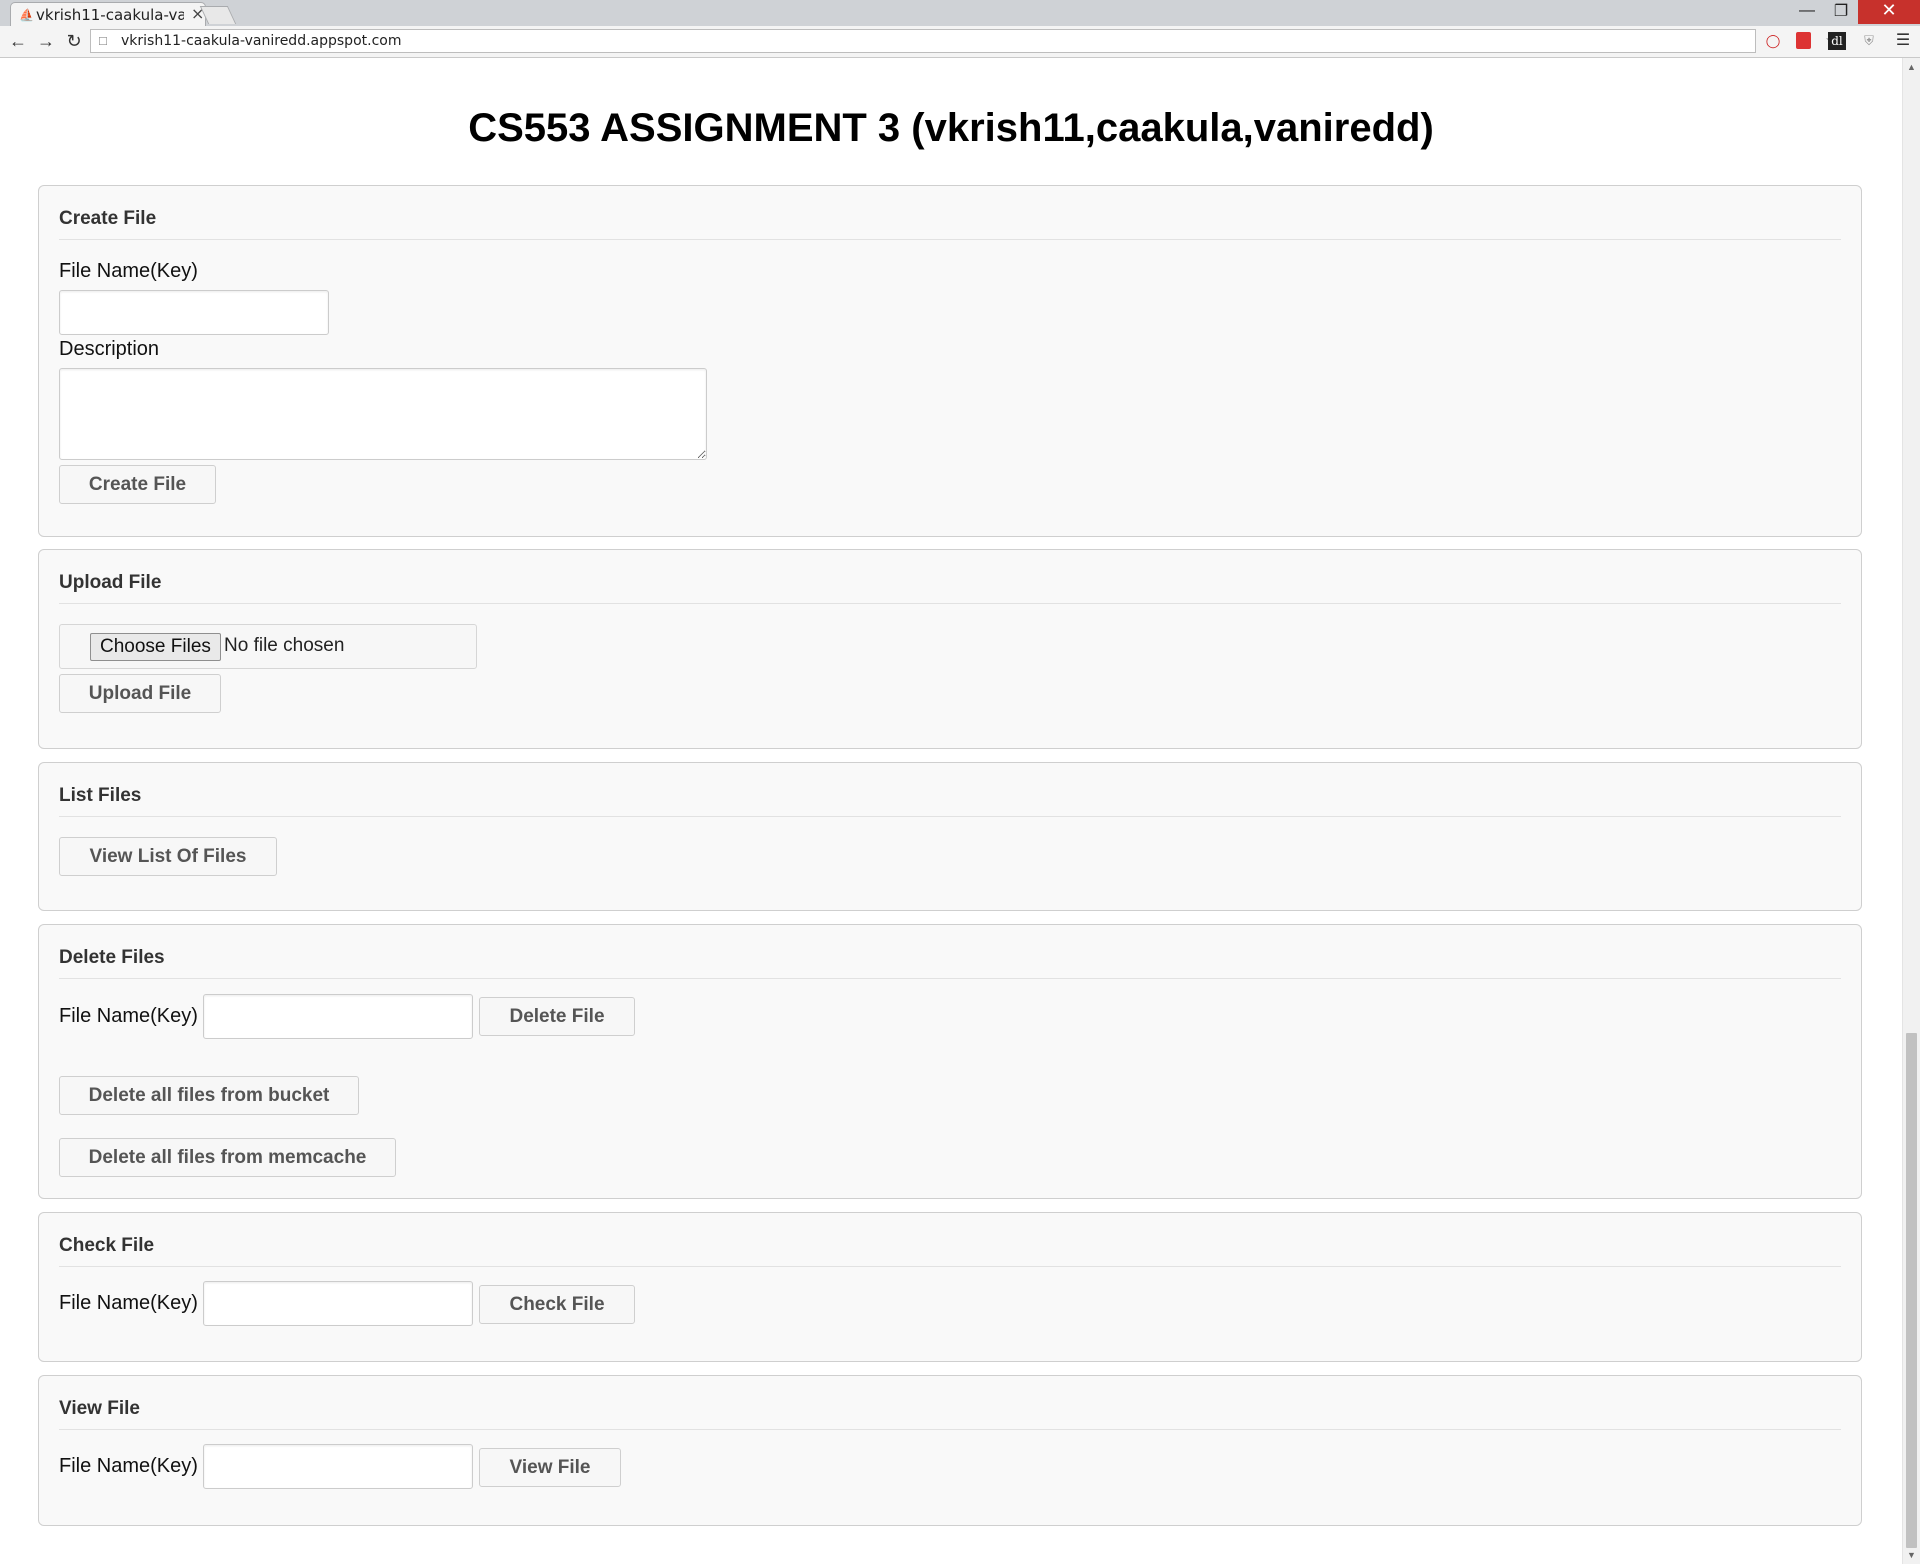  Describe the element at coordinates (168, 856) in the screenshot. I see `view-list-of-files-button: View List Of Files` at that location.